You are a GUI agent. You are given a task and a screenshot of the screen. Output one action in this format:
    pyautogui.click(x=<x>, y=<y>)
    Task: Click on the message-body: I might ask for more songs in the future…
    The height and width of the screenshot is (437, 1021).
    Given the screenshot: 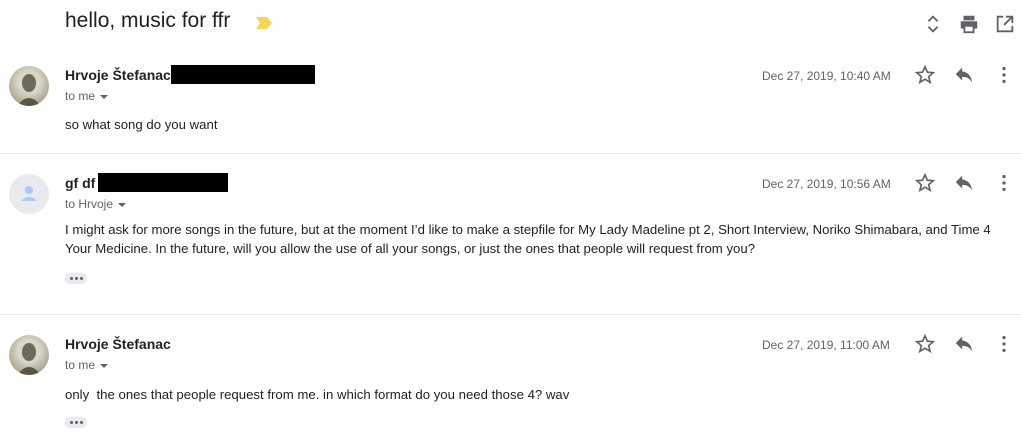 What is the action you would take?
    pyautogui.click(x=528, y=239)
    